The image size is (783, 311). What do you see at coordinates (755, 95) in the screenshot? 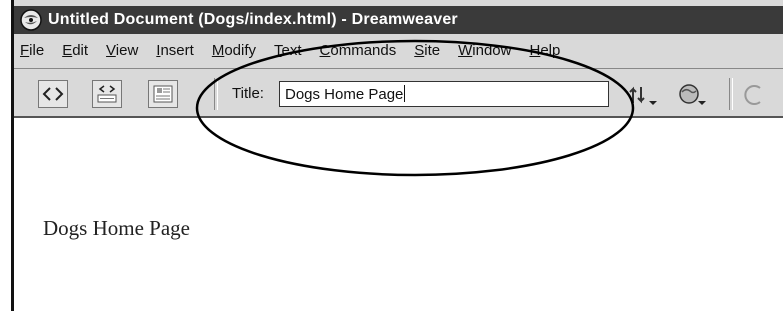
I see `refresh-icon` at bounding box center [755, 95].